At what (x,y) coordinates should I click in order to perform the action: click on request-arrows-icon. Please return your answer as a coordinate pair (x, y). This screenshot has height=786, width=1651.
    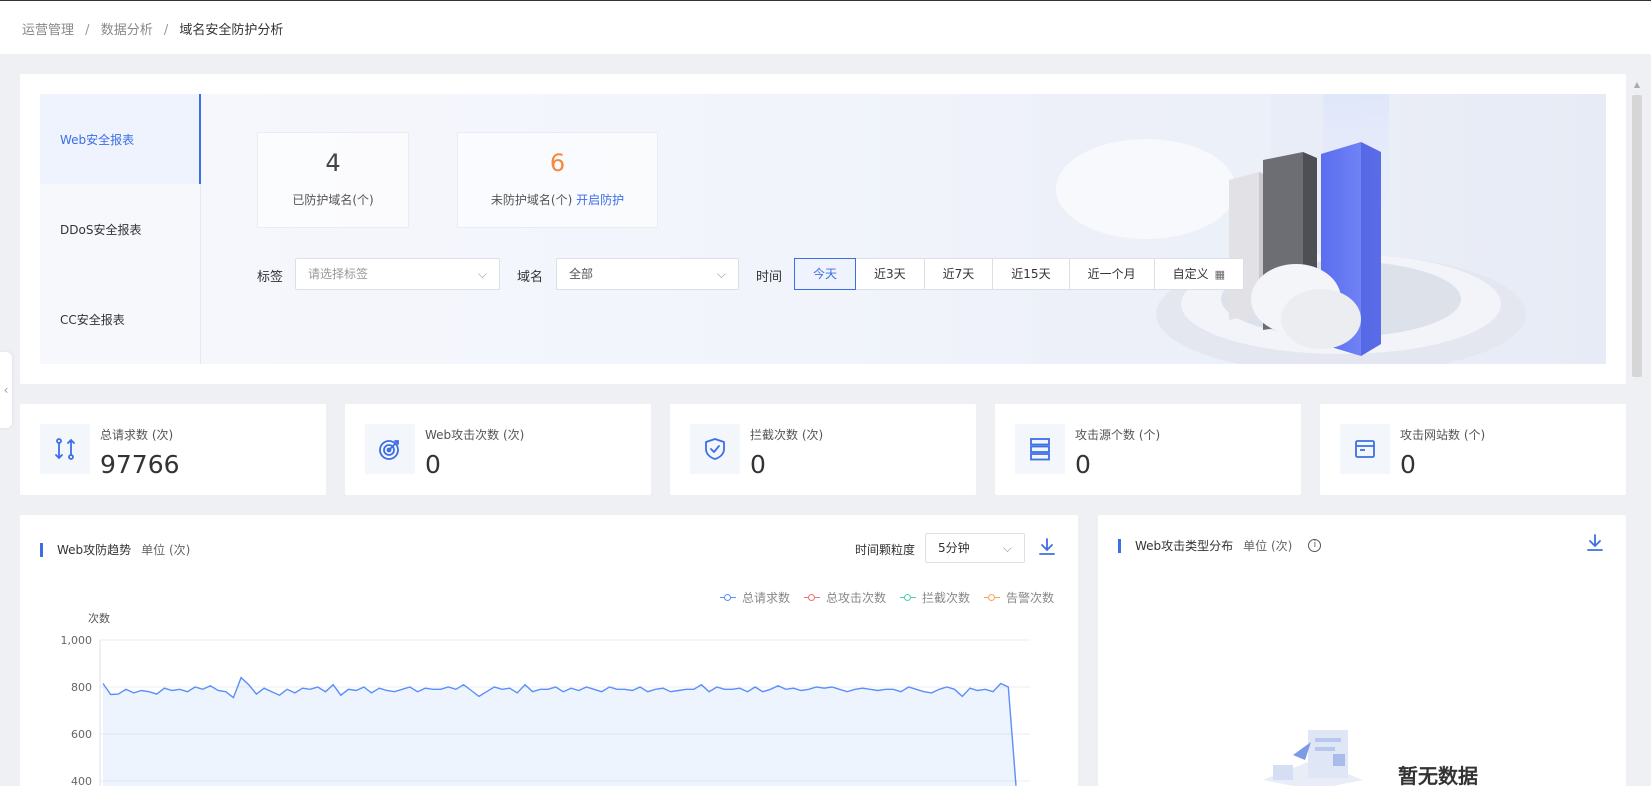
    Looking at the image, I should click on (65, 449).